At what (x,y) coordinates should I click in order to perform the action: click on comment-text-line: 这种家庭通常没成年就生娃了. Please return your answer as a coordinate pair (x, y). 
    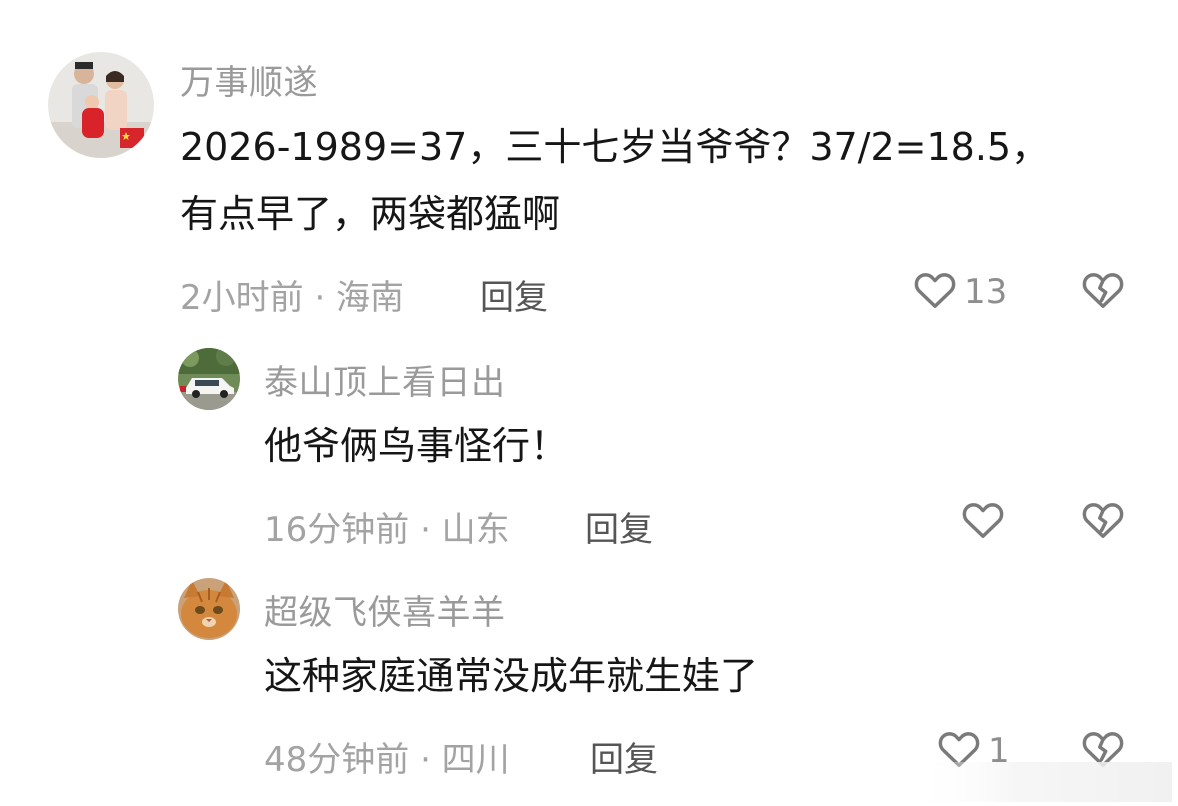
    Looking at the image, I should click on (511, 676).